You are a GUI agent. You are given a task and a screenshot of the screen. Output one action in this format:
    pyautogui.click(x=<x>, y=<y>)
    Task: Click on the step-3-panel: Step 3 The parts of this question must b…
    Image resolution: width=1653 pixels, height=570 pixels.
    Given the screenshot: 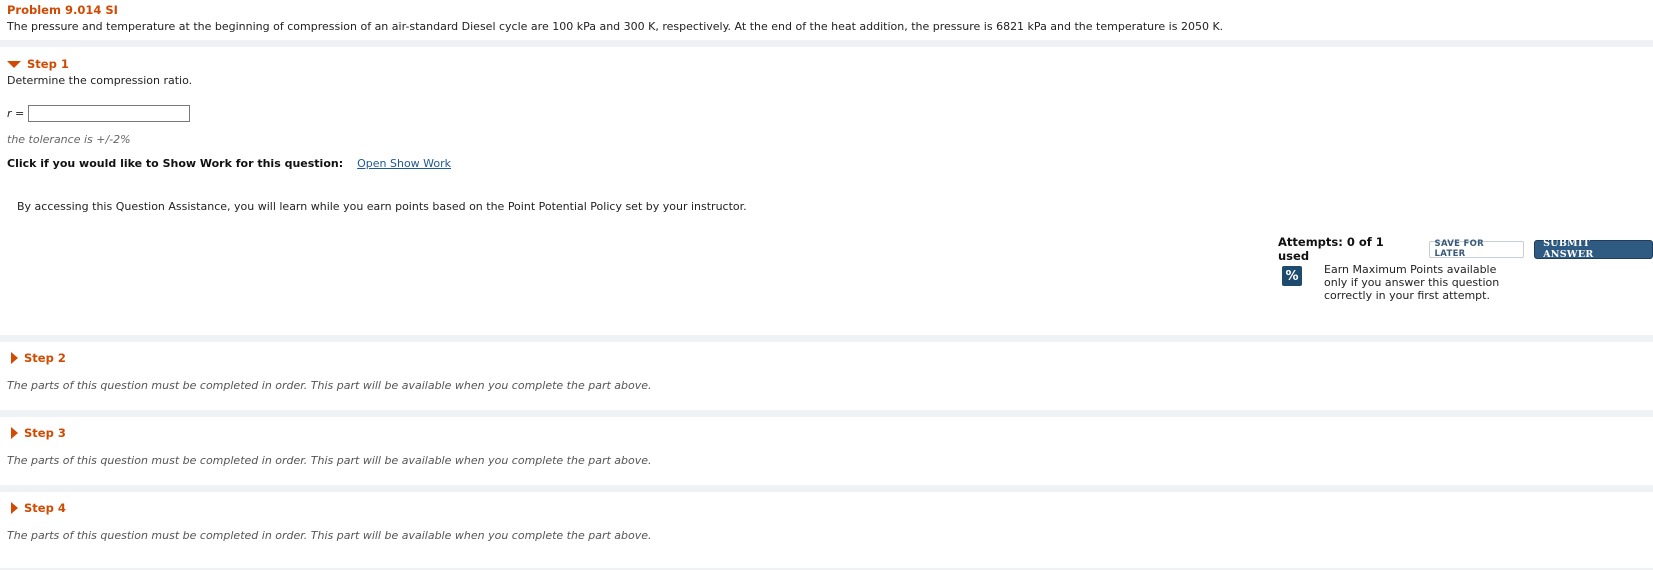 What is the action you would take?
    pyautogui.click(x=826, y=451)
    